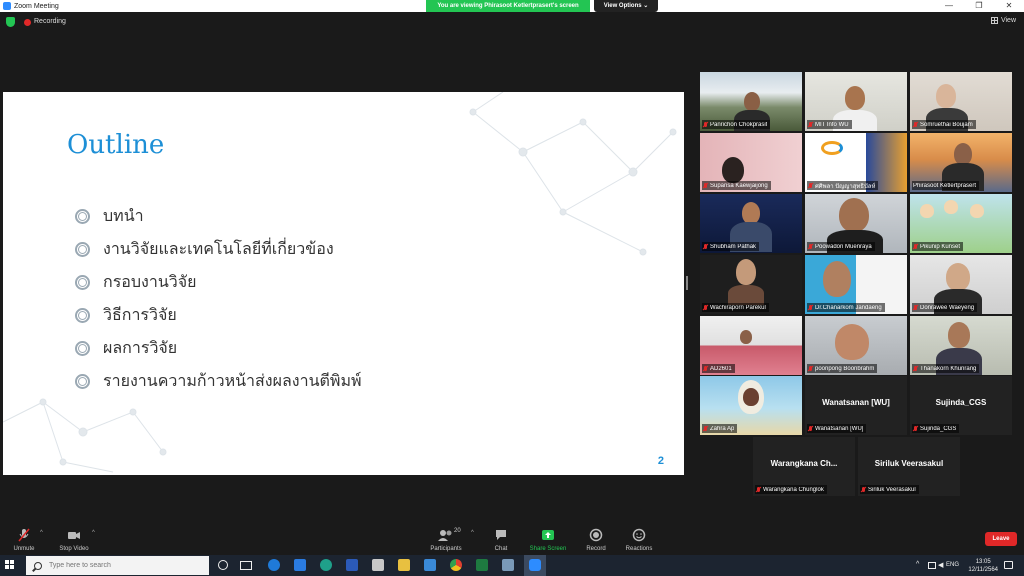 The height and width of the screenshot is (576, 1024). I want to click on minimize-button: —, so click(949, 6).